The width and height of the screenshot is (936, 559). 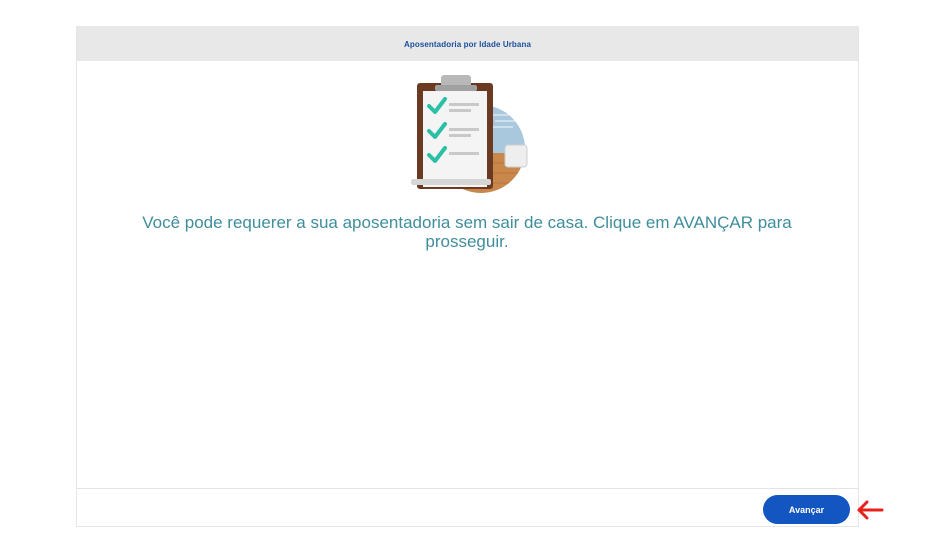 I want to click on panel-header: Aposentadoria por Idade Urbana, so click(x=467, y=44).